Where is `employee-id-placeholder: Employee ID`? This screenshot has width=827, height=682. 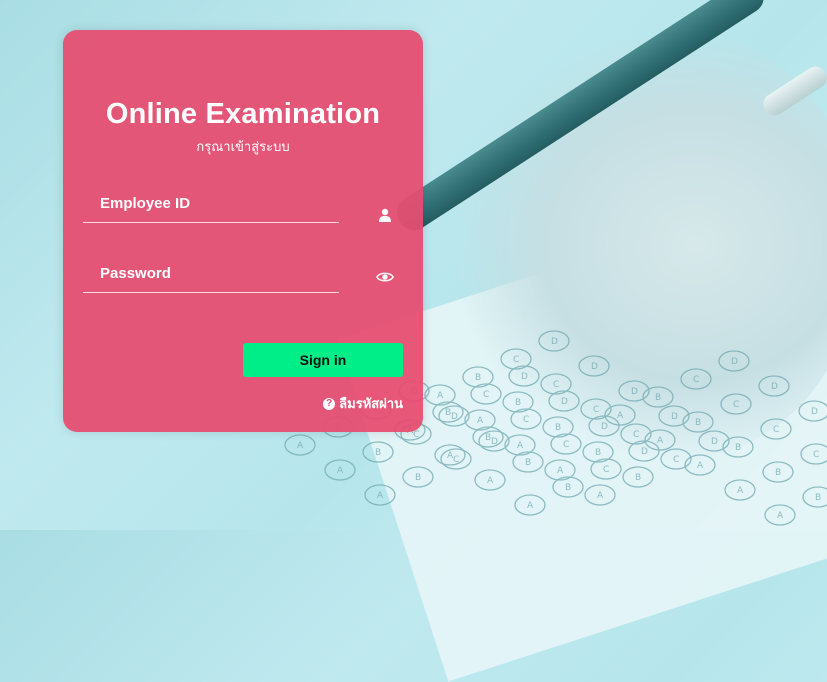
employee-id-placeholder: Employee ID is located at coordinates (145, 203).